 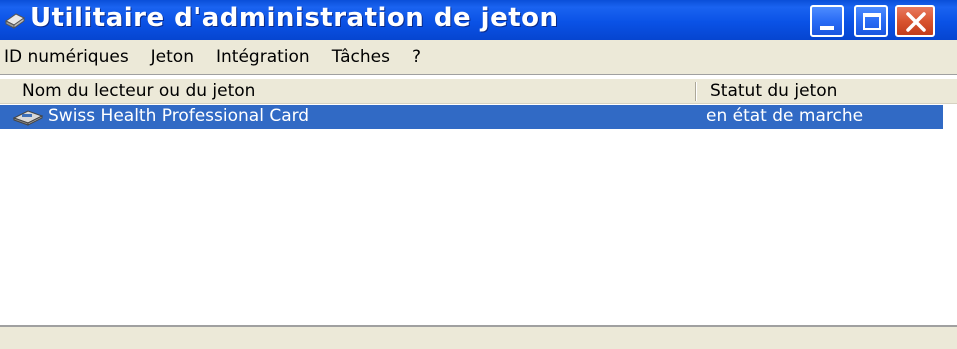 I want to click on menu-token: Jeton, so click(x=172, y=57).